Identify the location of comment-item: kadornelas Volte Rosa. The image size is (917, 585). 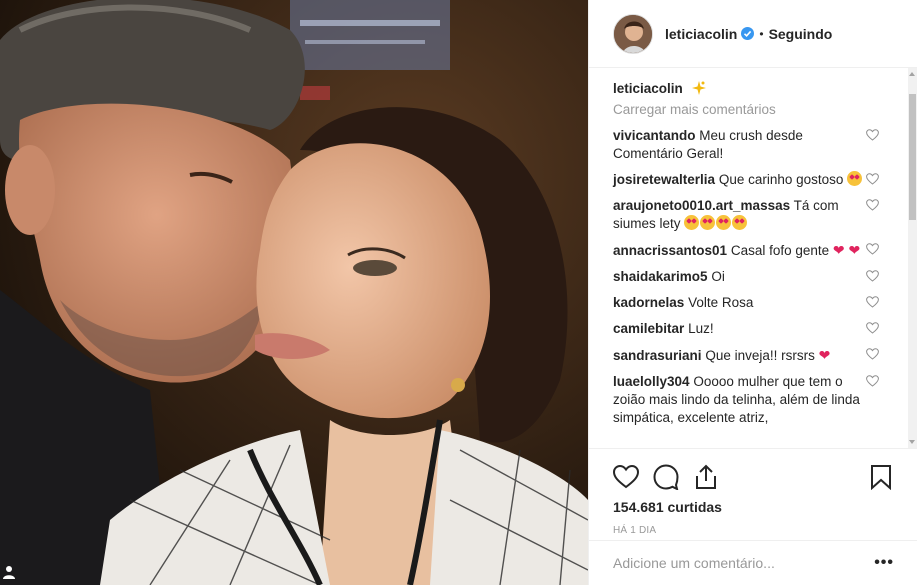
(761, 303).